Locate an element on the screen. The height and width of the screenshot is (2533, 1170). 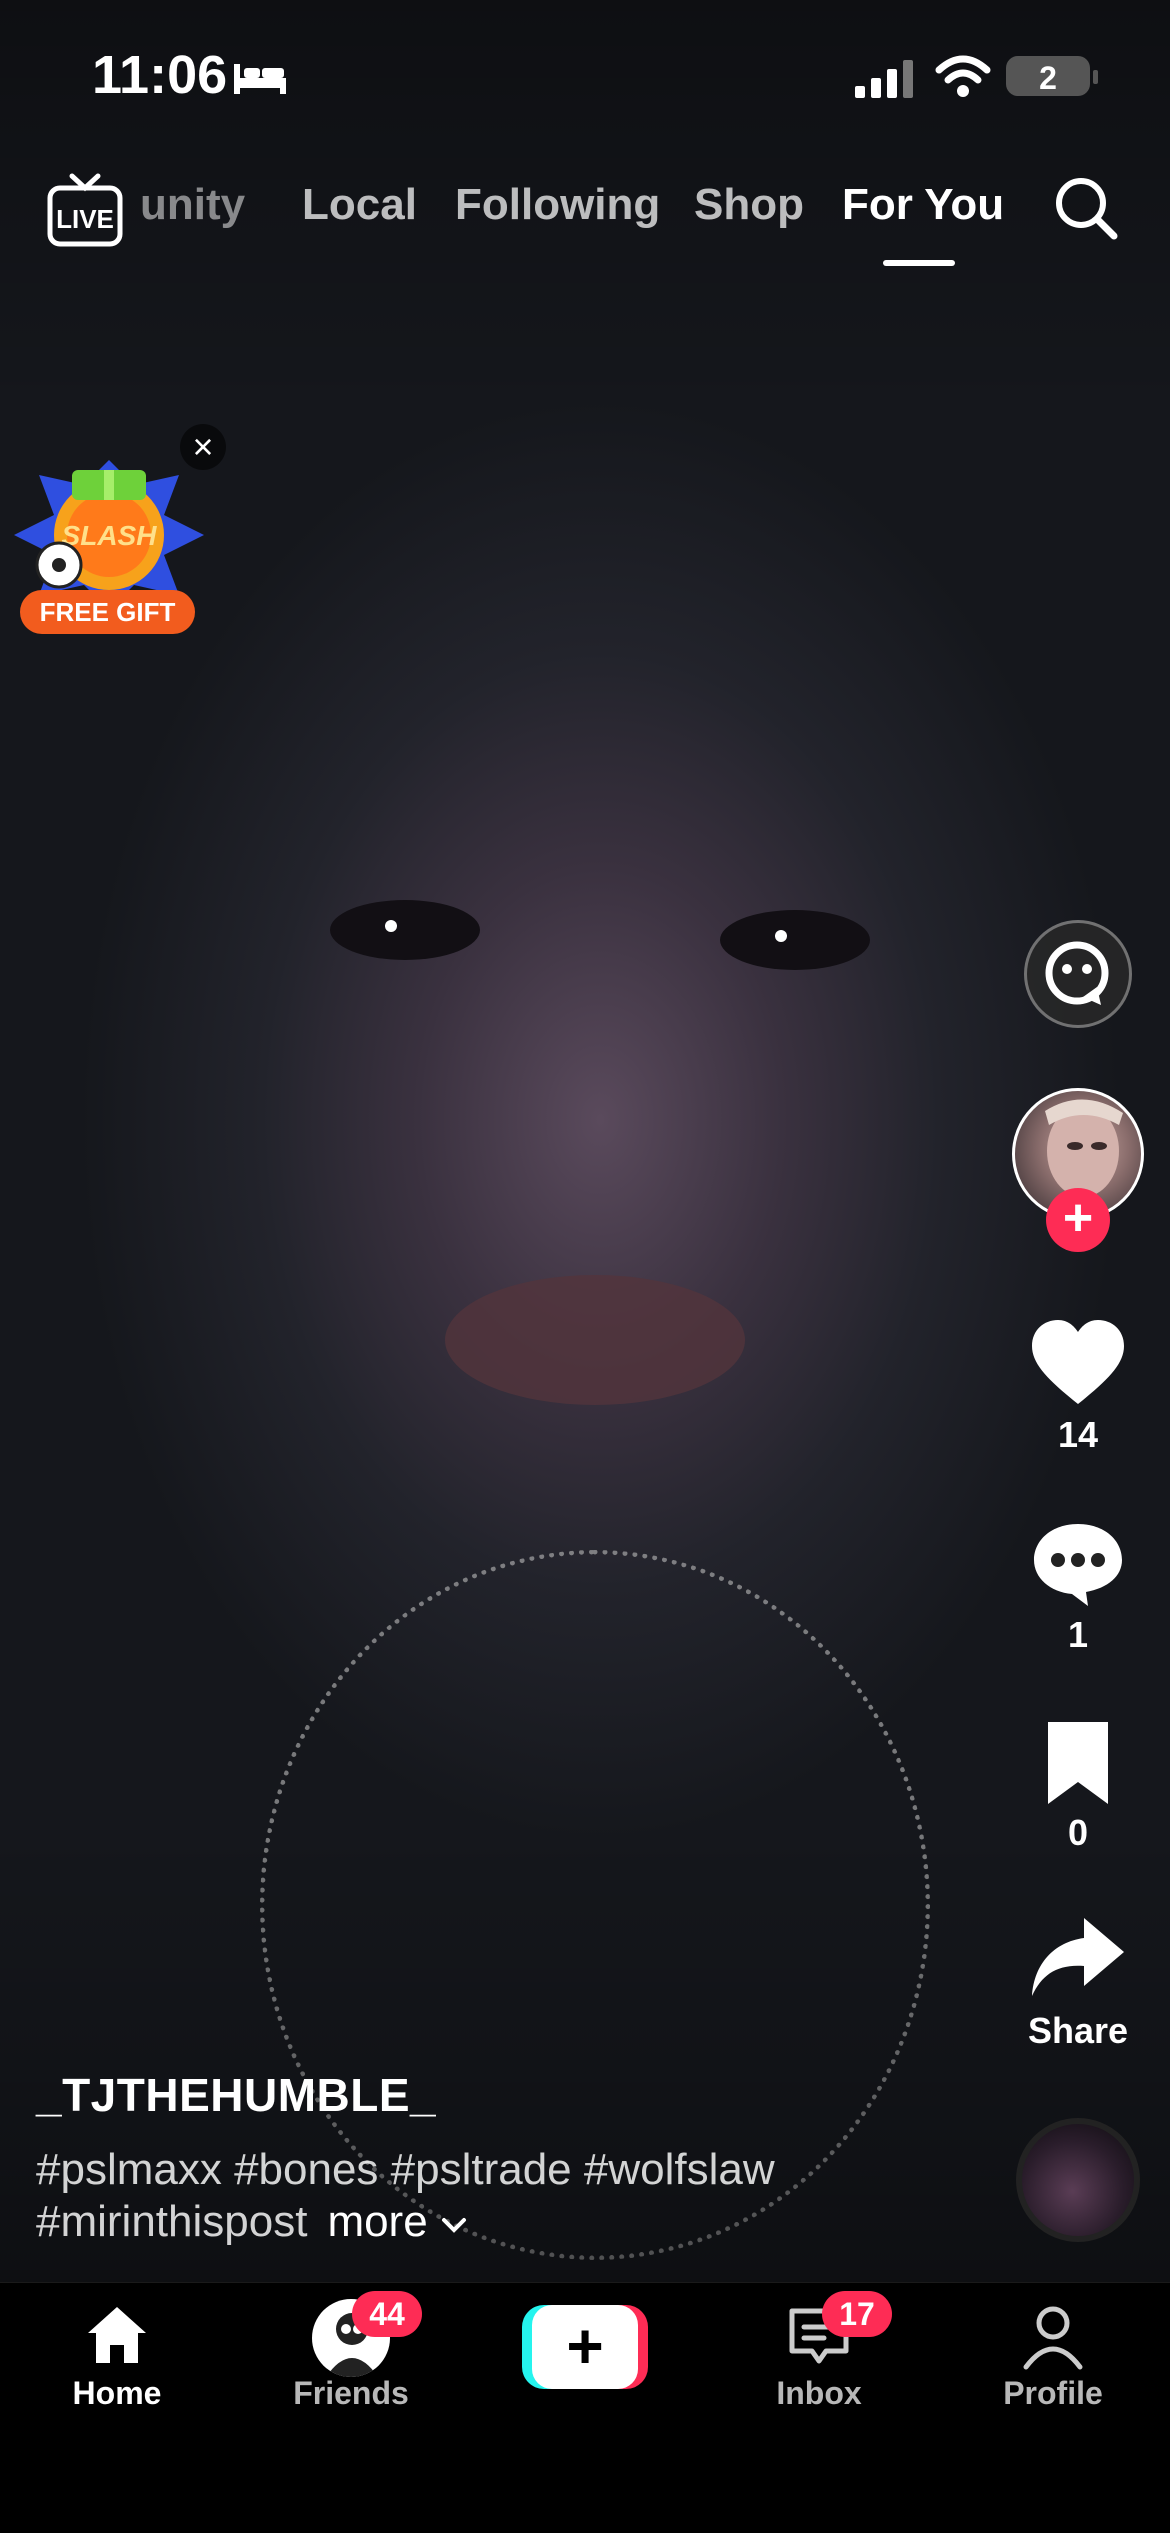
nav-home: Home is located at coordinates (117, 2363).